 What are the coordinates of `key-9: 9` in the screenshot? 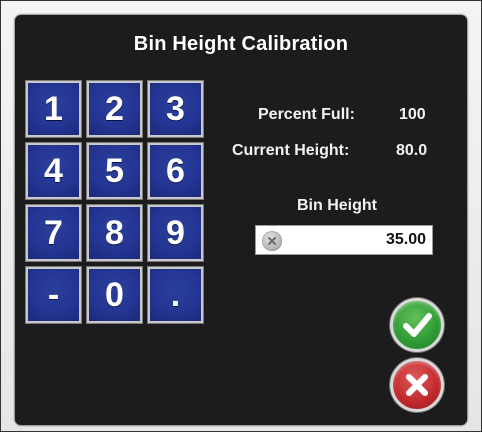 It's located at (175, 233).